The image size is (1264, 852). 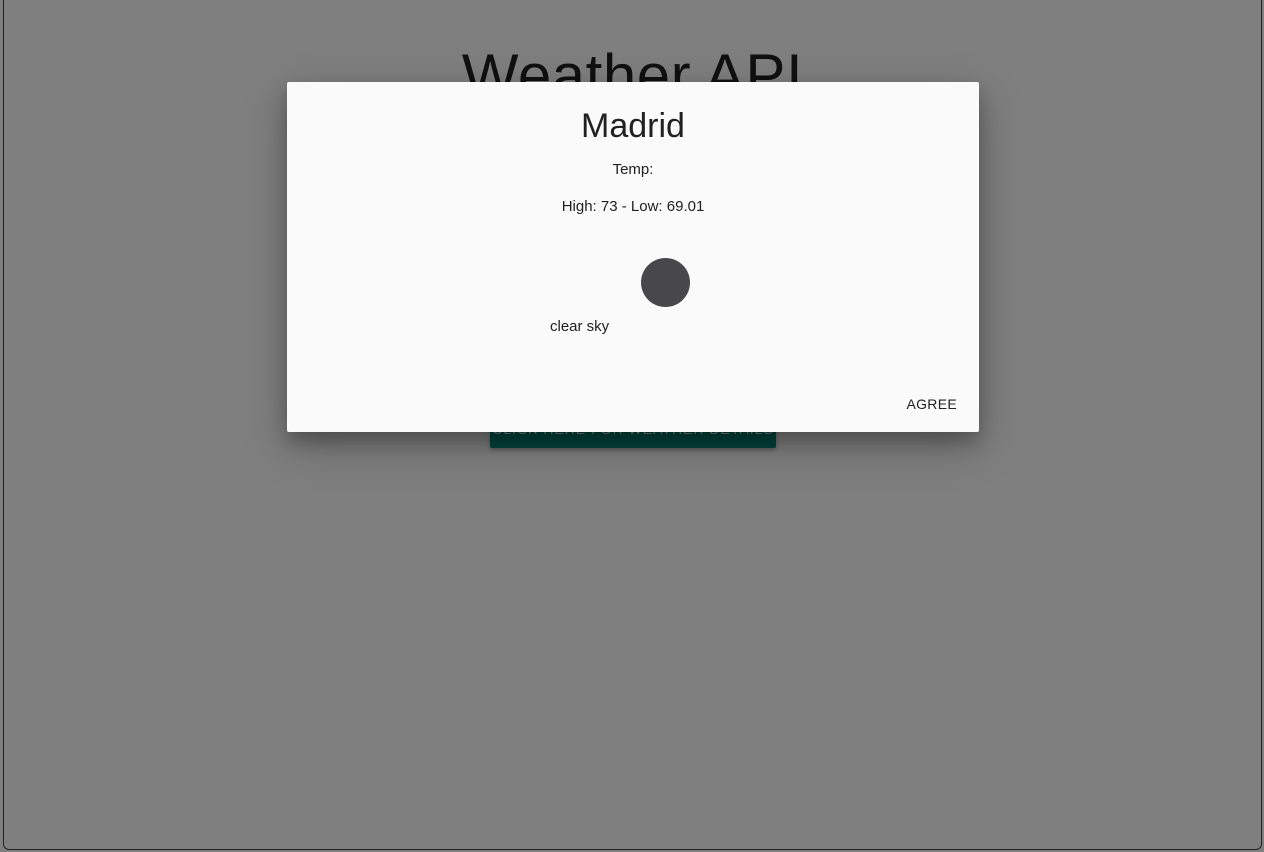 What do you see at coordinates (633, 169) in the screenshot?
I see `temp-label: Temp:` at bounding box center [633, 169].